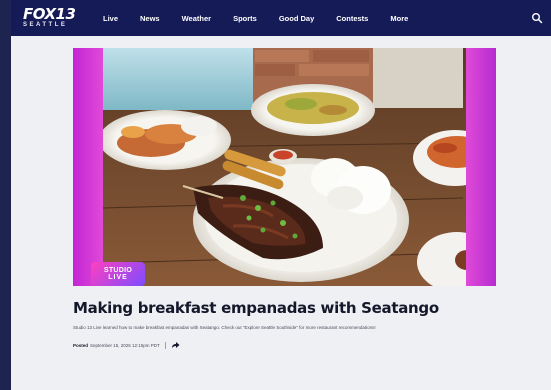 The height and width of the screenshot is (390, 551). What do you see at coordinates (81, 345) in the screenshot?
I see `posted-label: Posted` at bounding box center [81, 345].